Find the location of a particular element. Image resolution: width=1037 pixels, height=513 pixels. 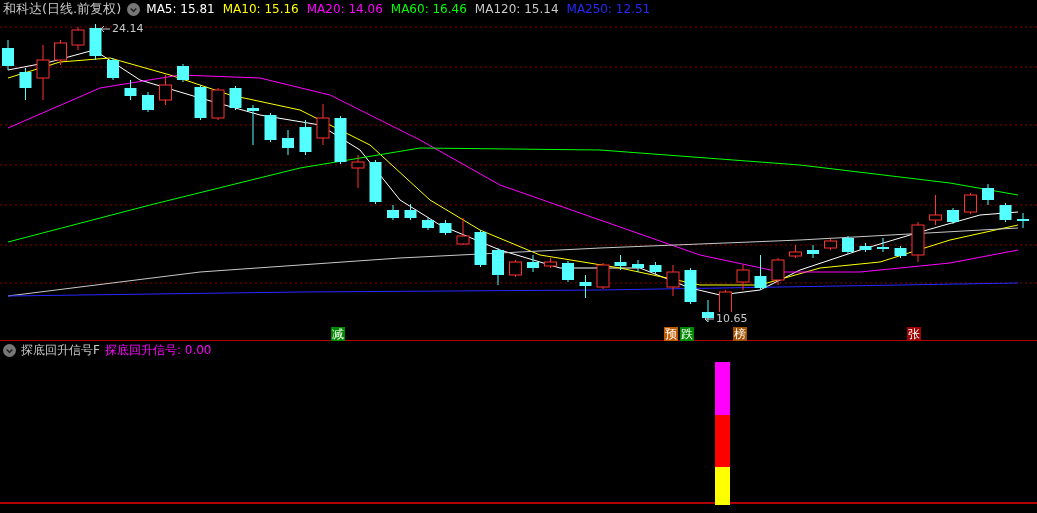

moving-average-value: MA5: 15.81 is located at coordinates (180, 9).